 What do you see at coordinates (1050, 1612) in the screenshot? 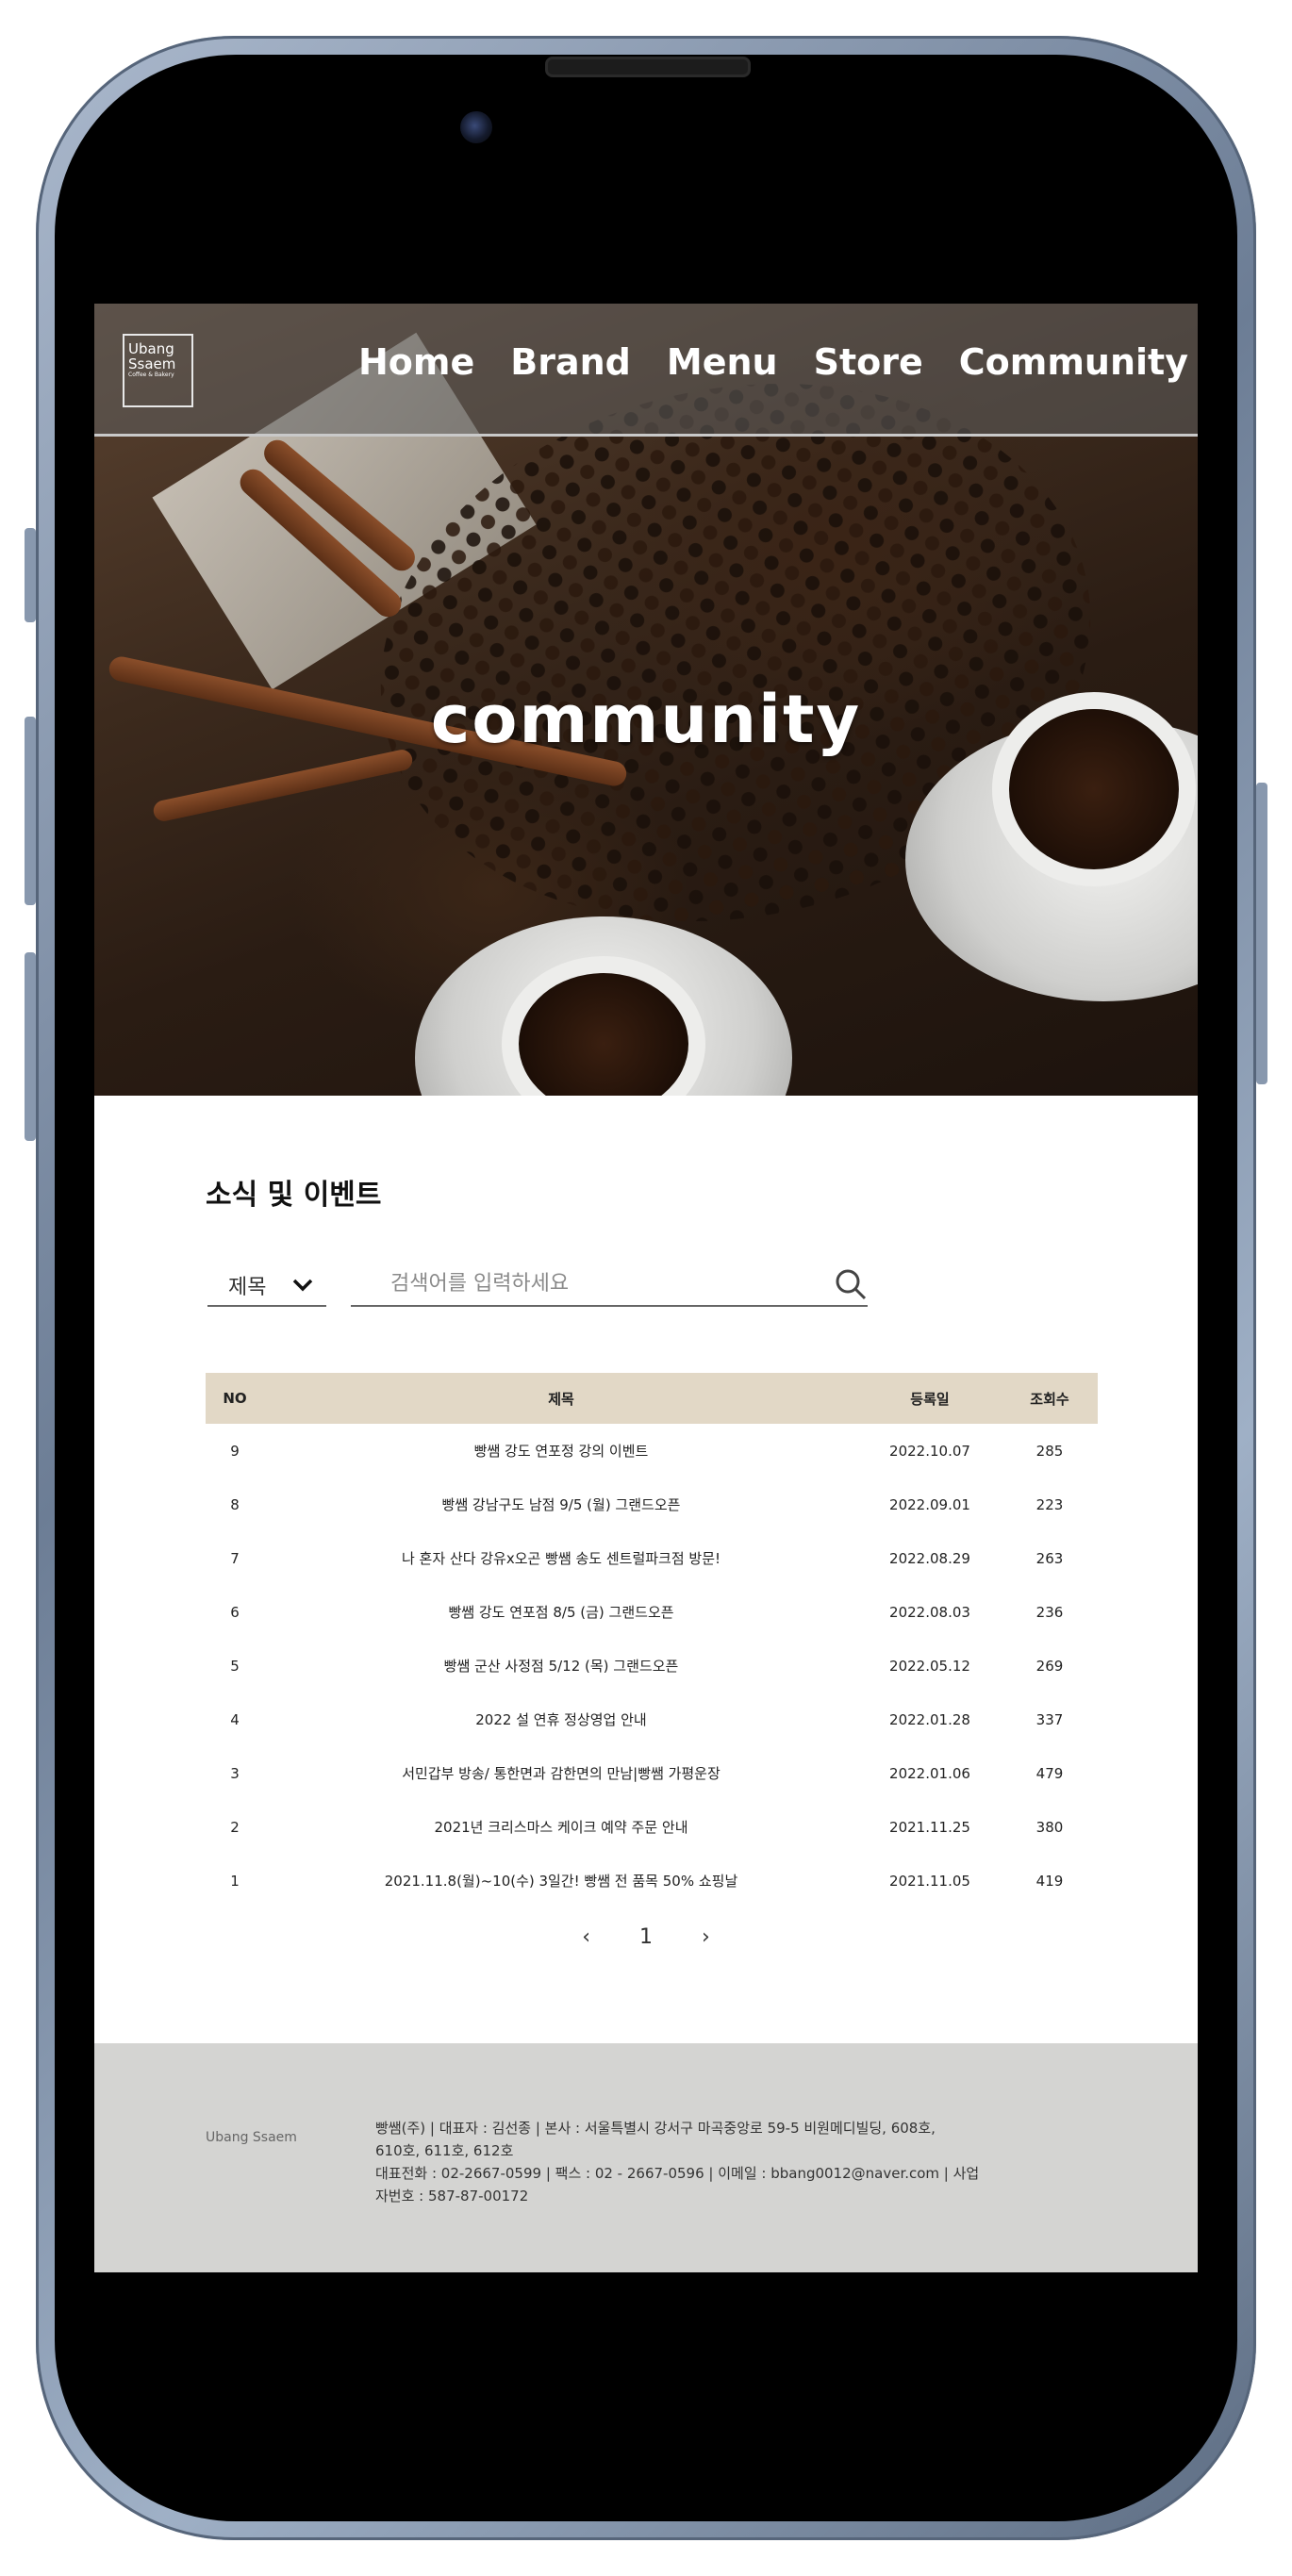
I see `cell-views: 236` at bounding box center [1050, 1612].